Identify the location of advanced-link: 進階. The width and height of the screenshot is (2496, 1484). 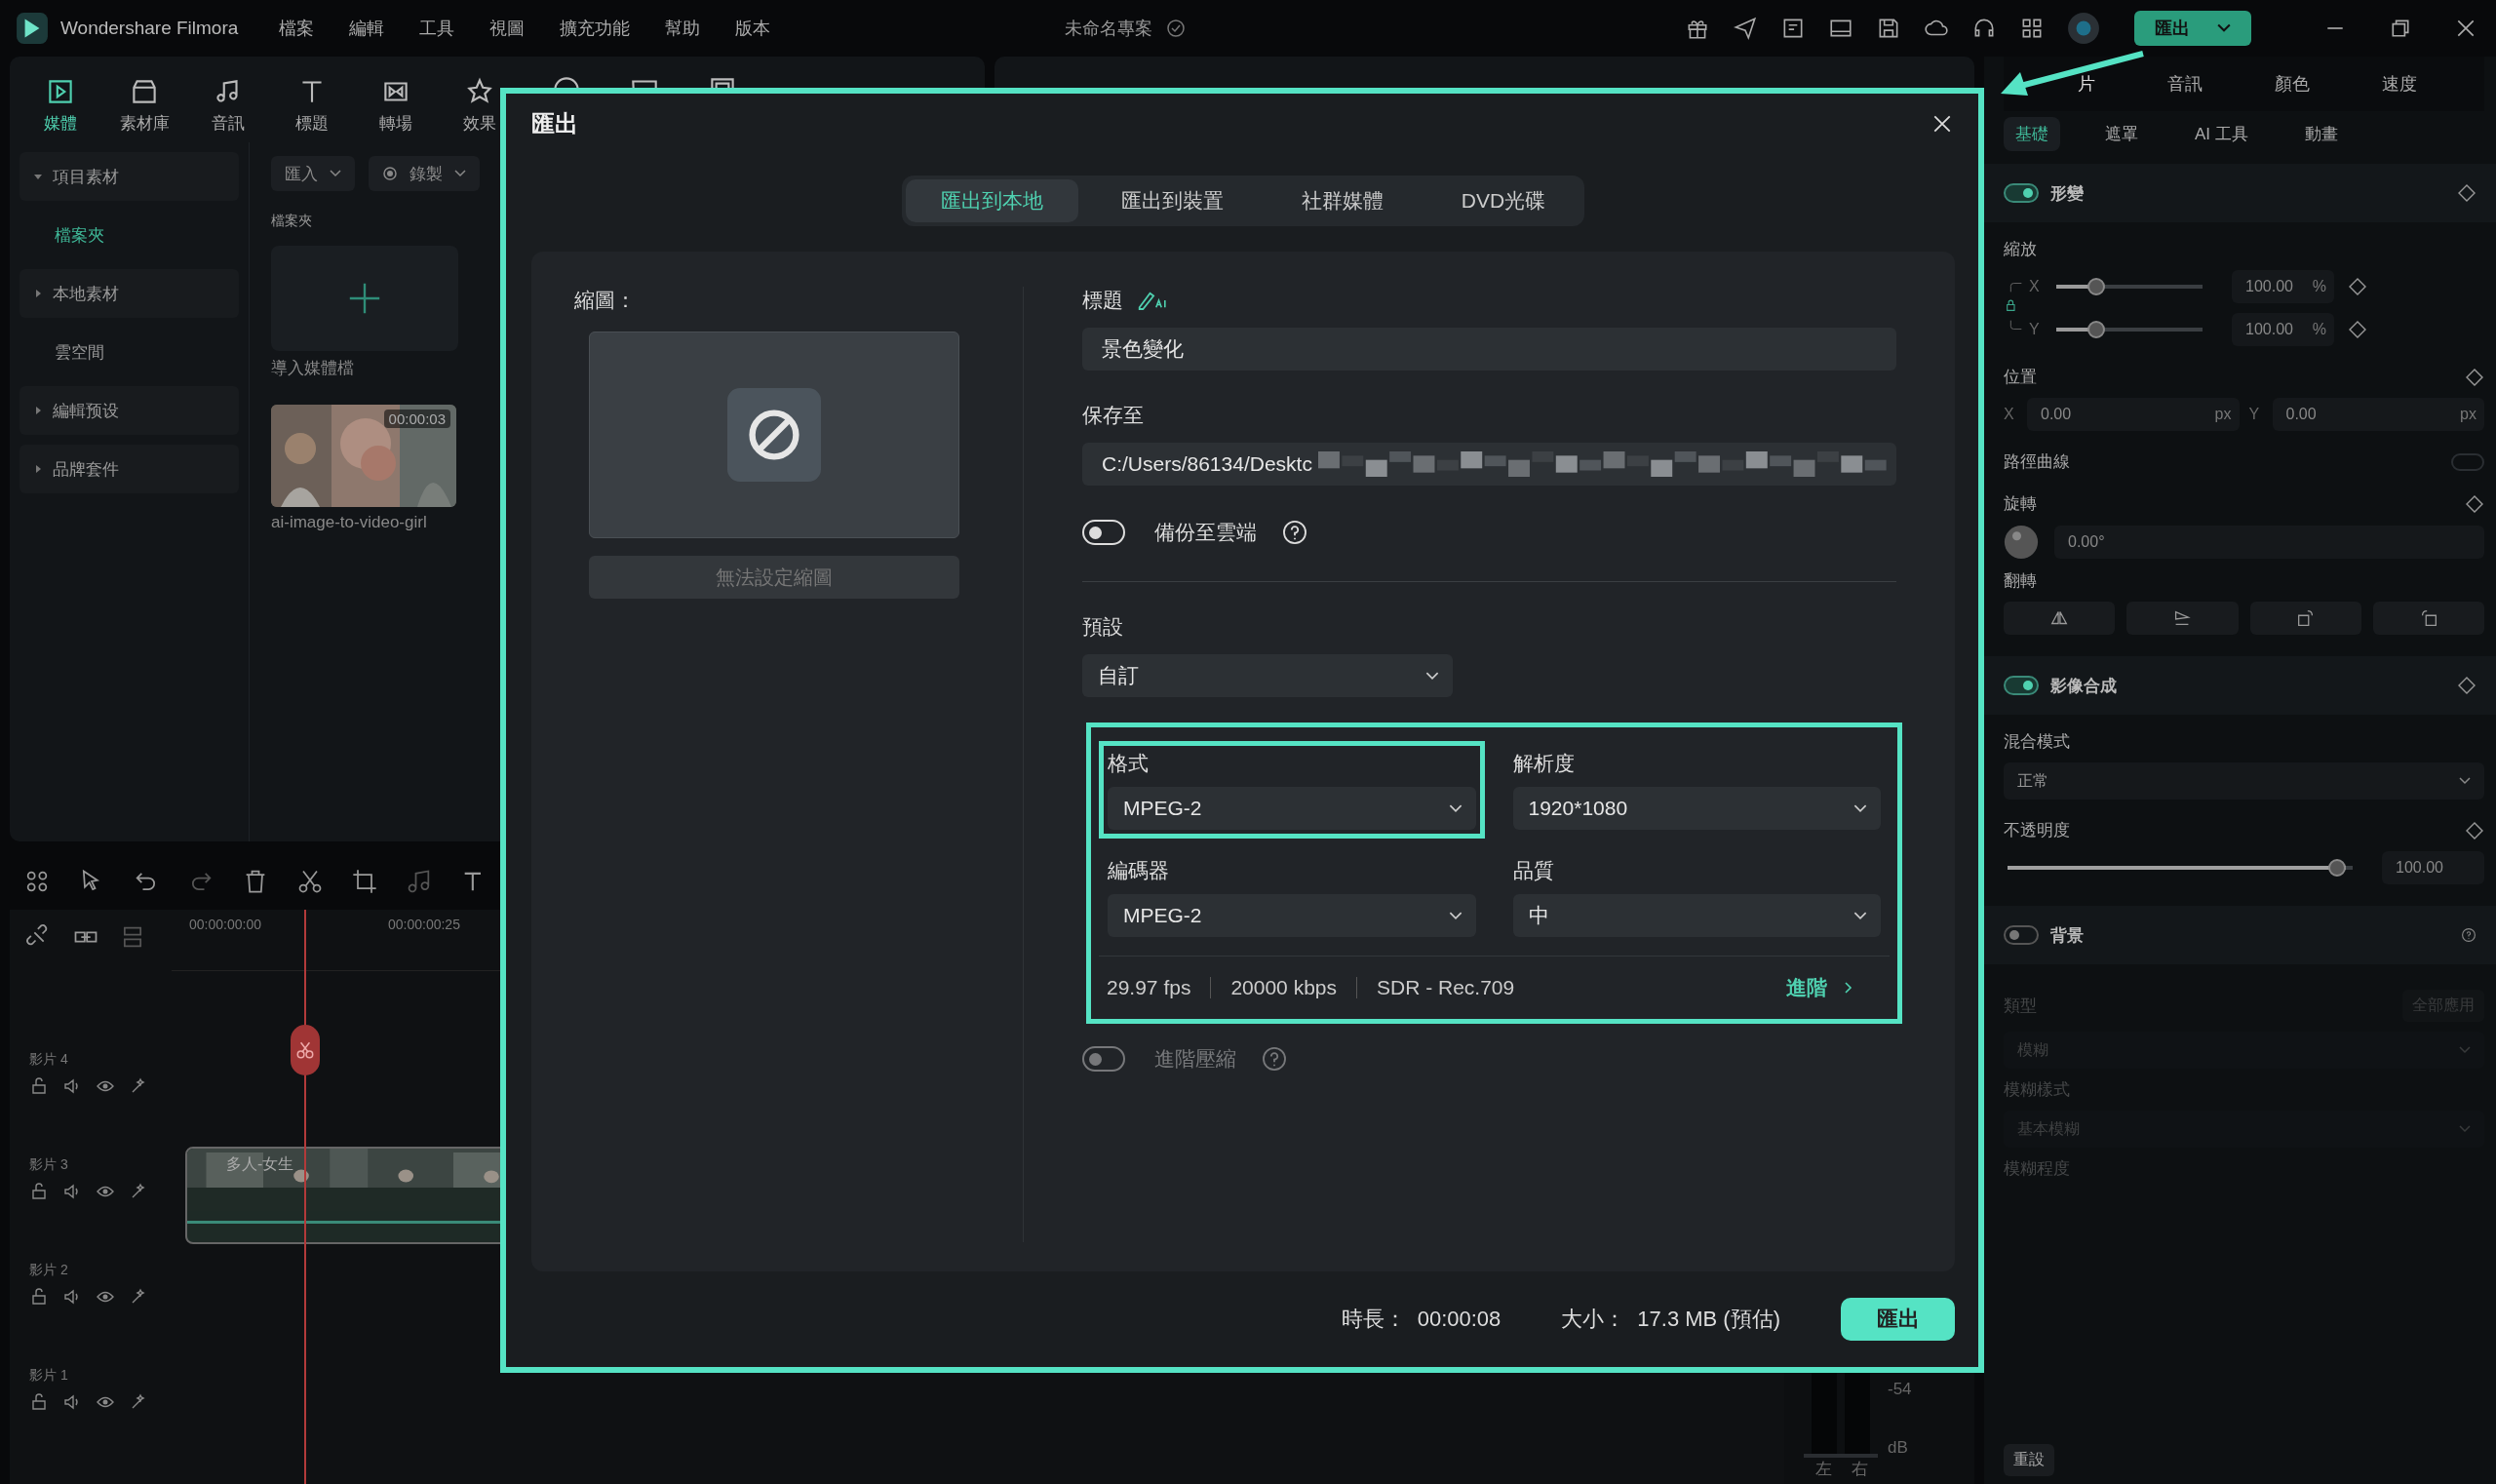
(1819, 987).